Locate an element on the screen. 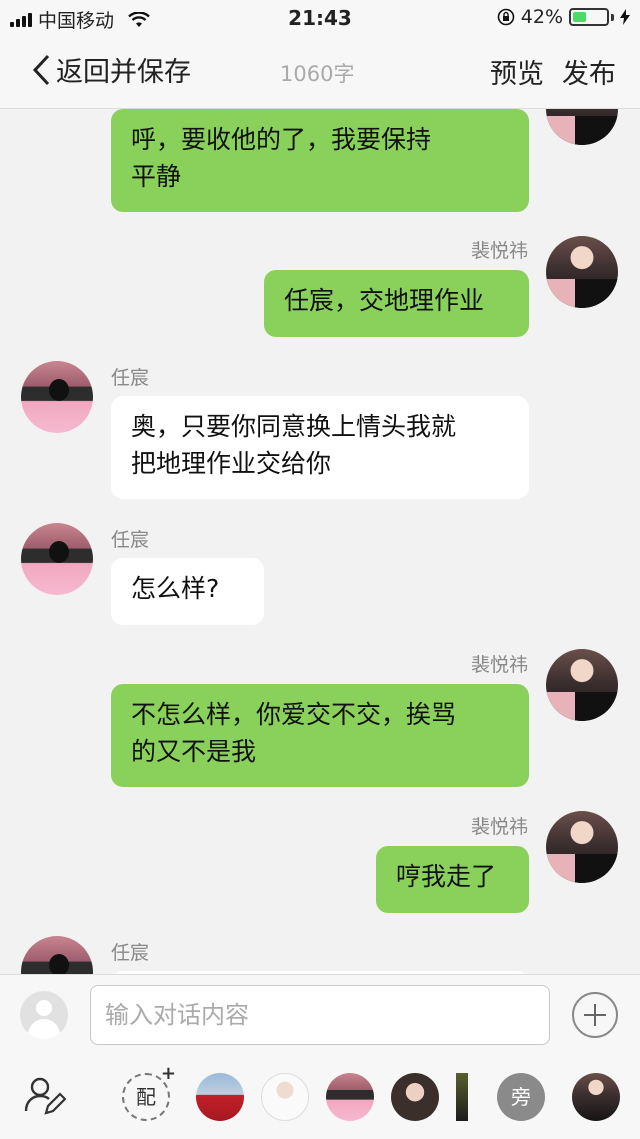 This screenshot has height=1139, width=640. battery-percent: 42% is located at coordinates (541, 17).